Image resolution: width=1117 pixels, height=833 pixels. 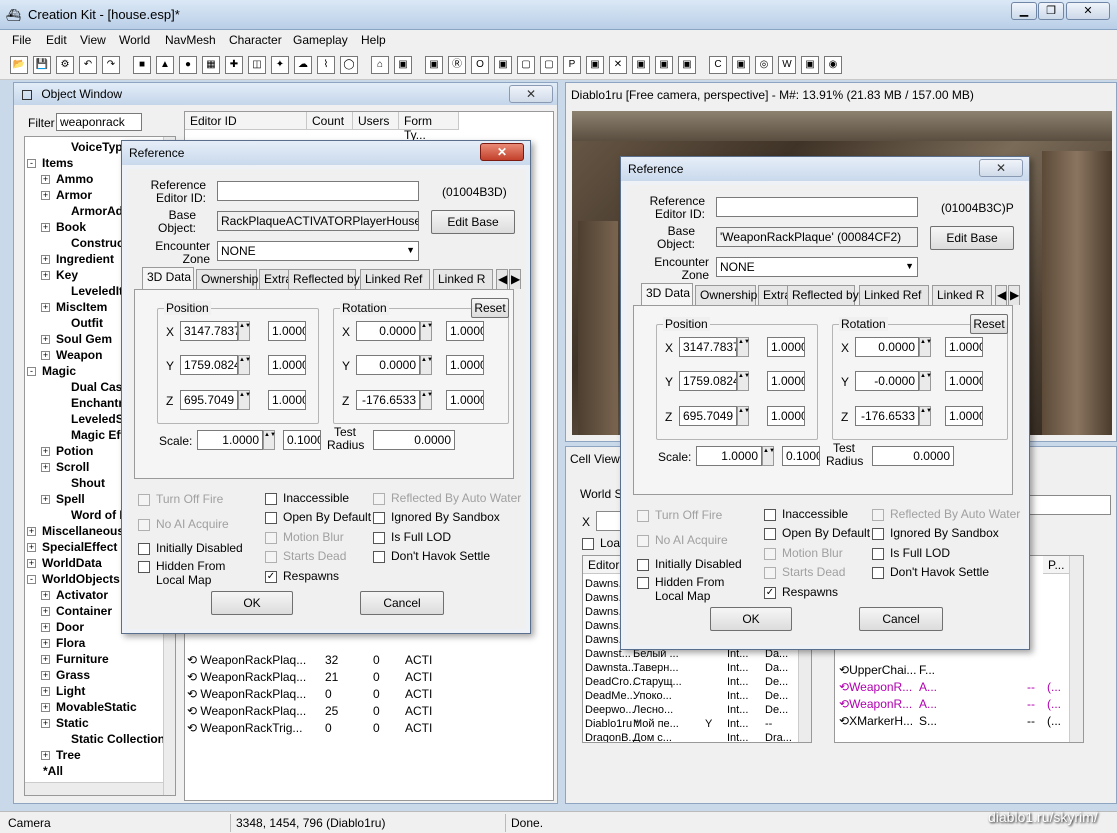 What do you see at coordinates (1031, 704) in the screenshot?
I see `cell-object-b: --` at bounding box center [1031, 704].